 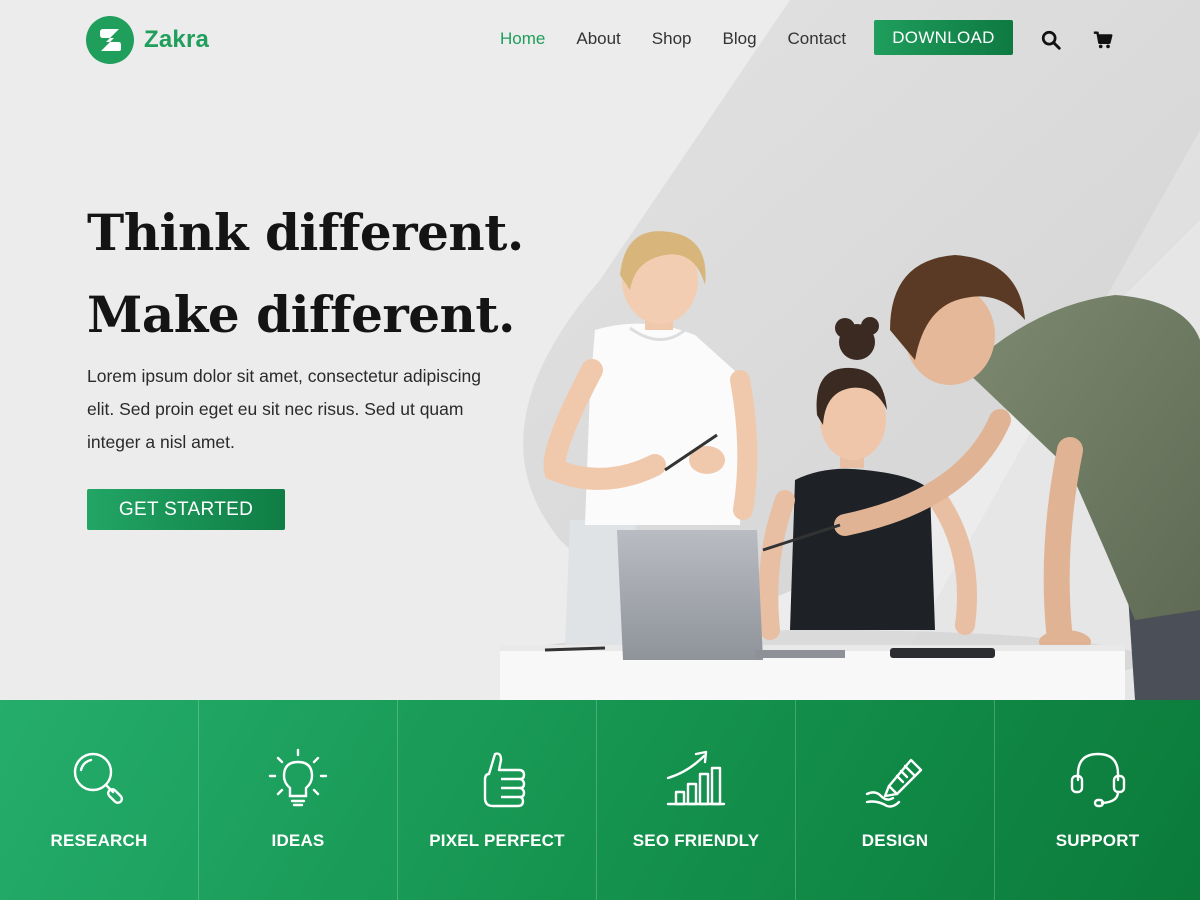 What do you see at coordinates (298, 778) in the screenshot?
I see `lightbulb-icon` at bounding box center [298, 778].